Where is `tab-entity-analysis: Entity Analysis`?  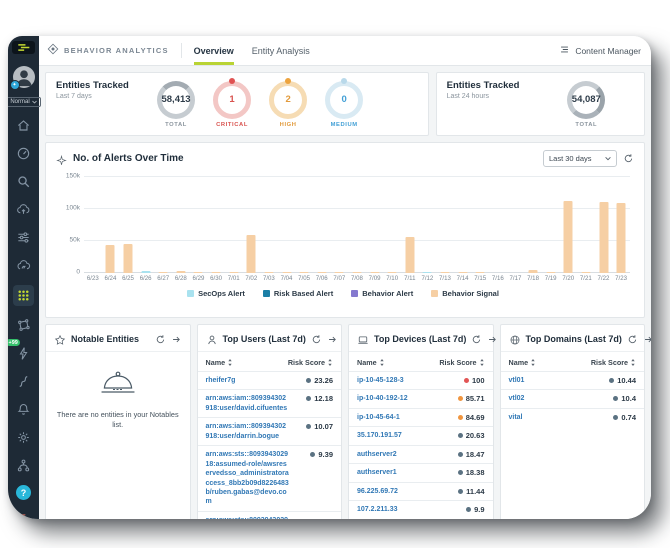 tab-entity-analysis: Entity Analysis is located at coordinates (281, 50).